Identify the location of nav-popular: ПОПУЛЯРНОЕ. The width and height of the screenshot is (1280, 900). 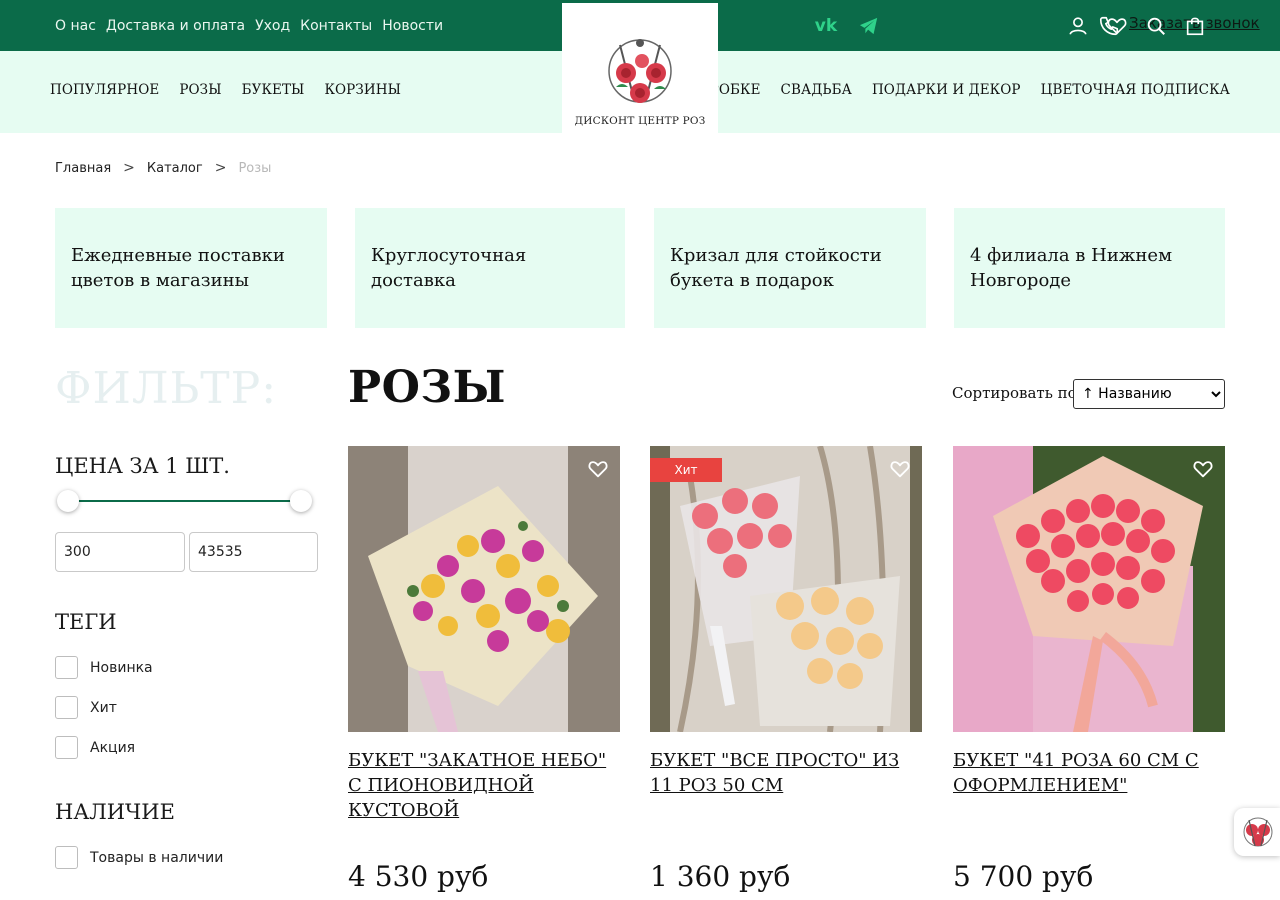
(104, 90).